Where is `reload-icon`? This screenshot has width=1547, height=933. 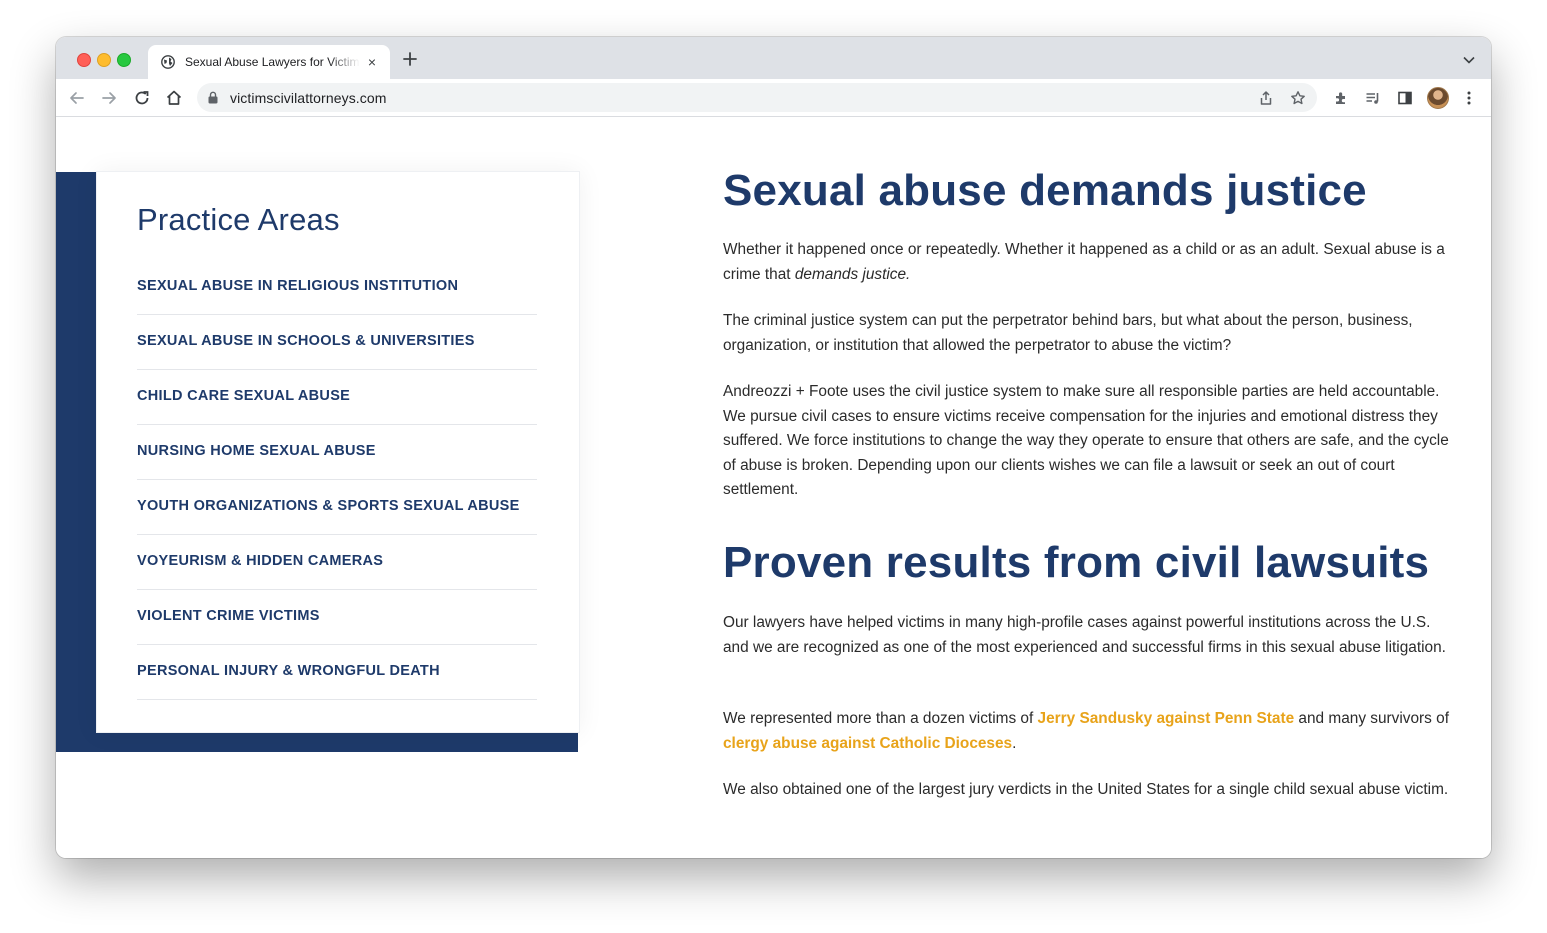
reload-icon is located at coordinates (142, 98).